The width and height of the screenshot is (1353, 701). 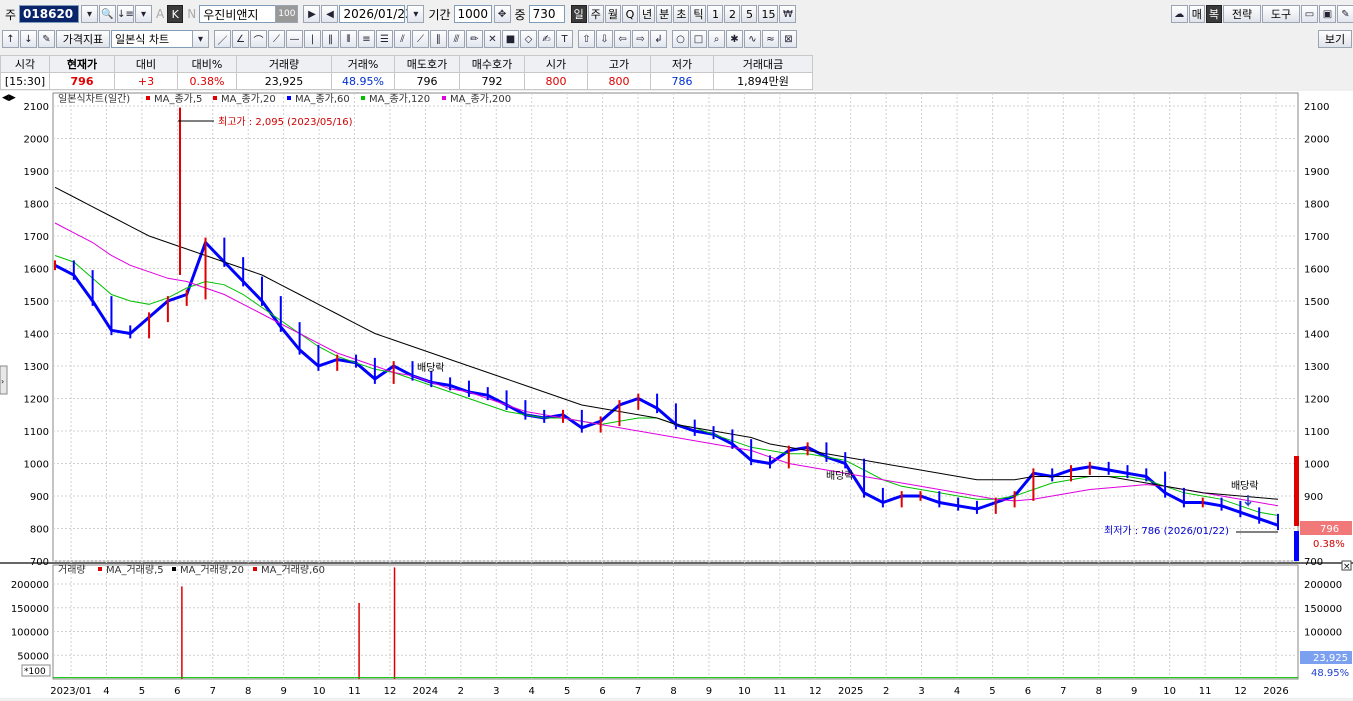 What do you see at coordinates (276, 39) in the screenshot?
I see `fan-icon: ⟋` at bounding box center [276, 39].